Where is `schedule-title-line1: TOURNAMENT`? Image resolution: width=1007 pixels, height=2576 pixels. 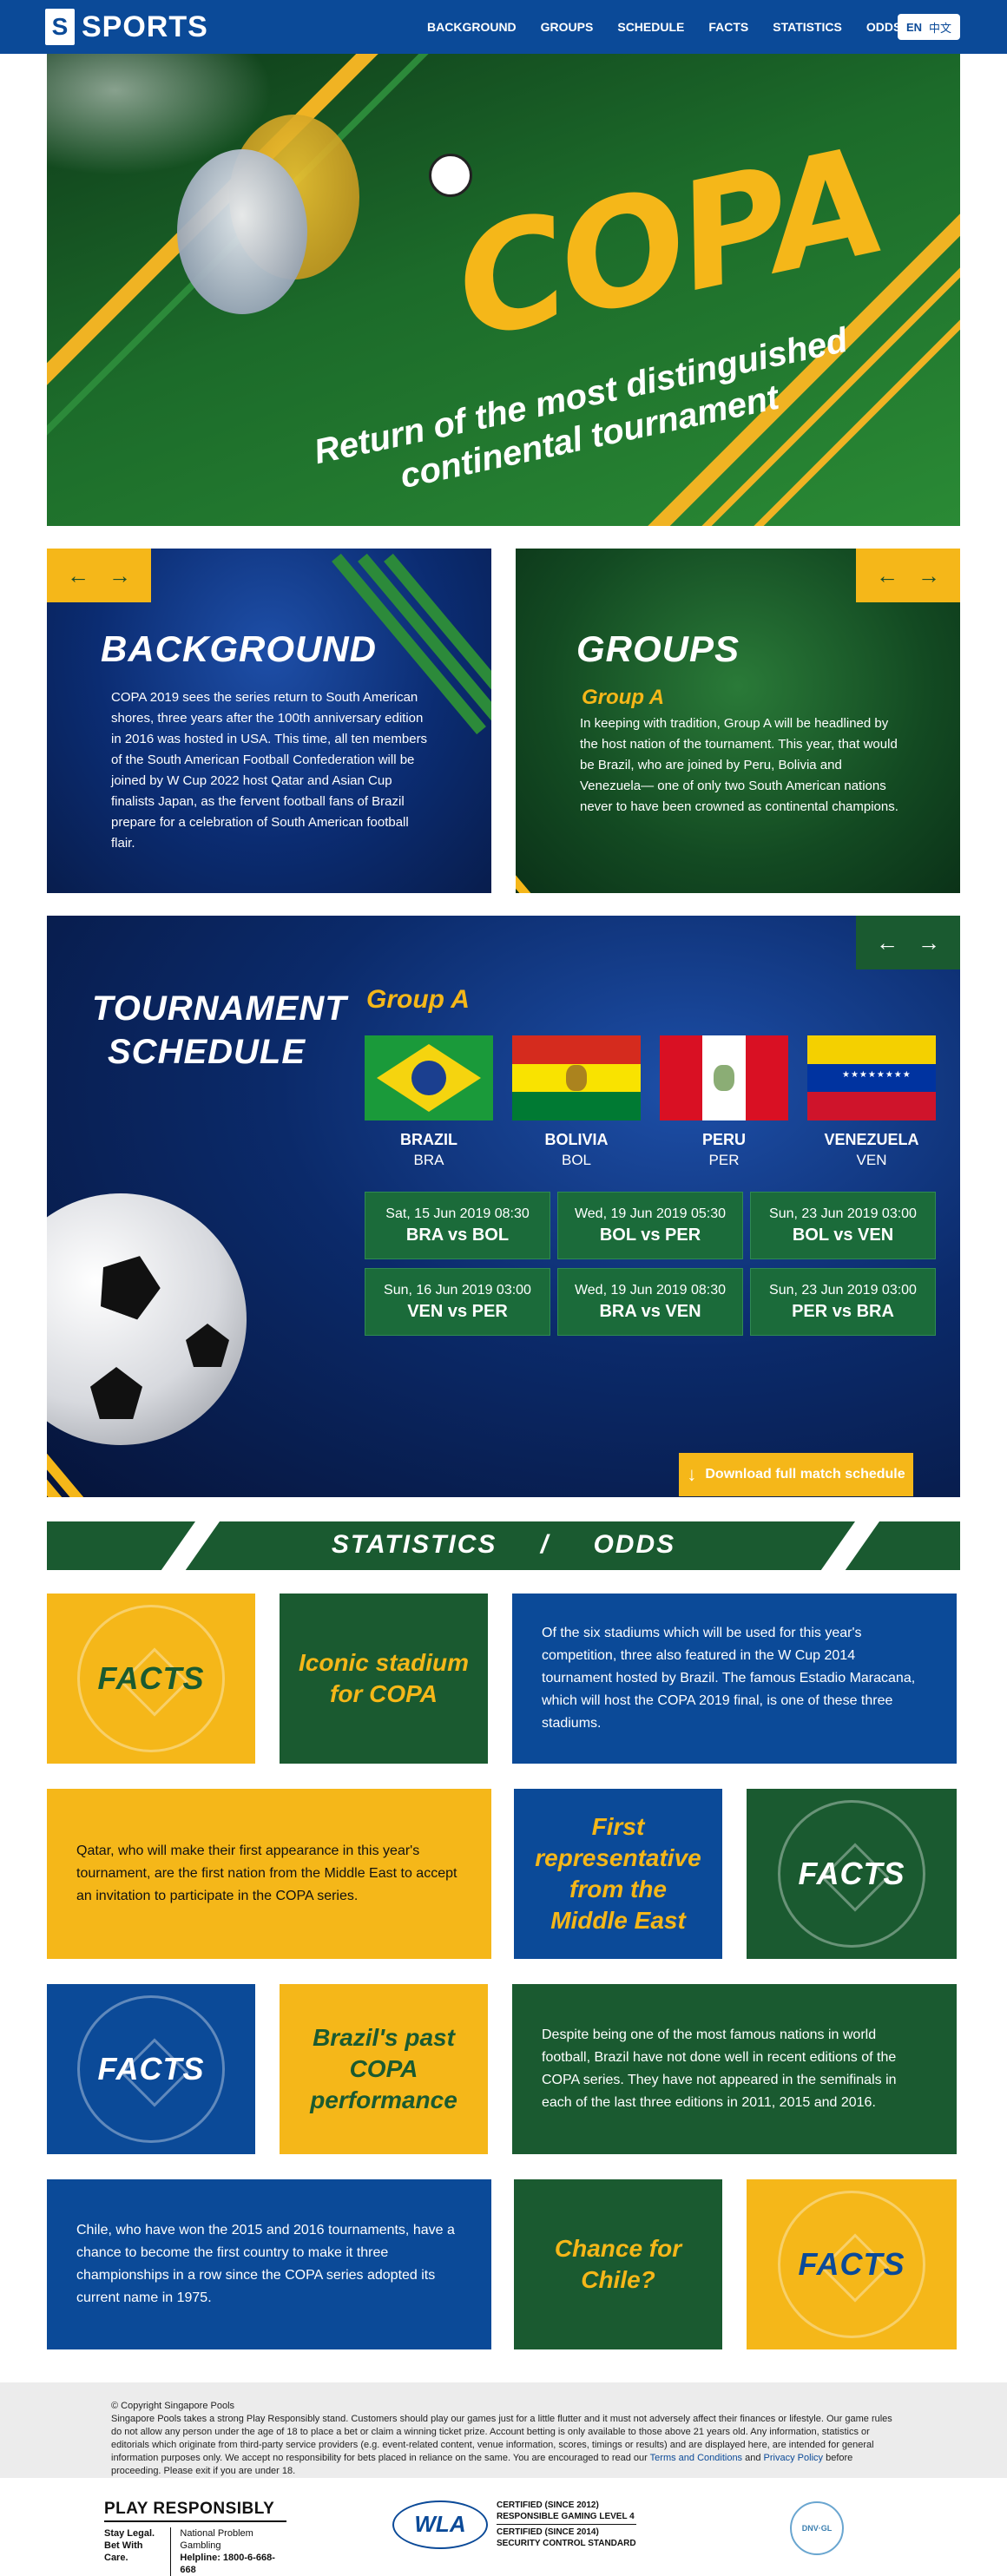 schedule-title-line1: TOURNAMENT is located at coordinates (219, 1008).